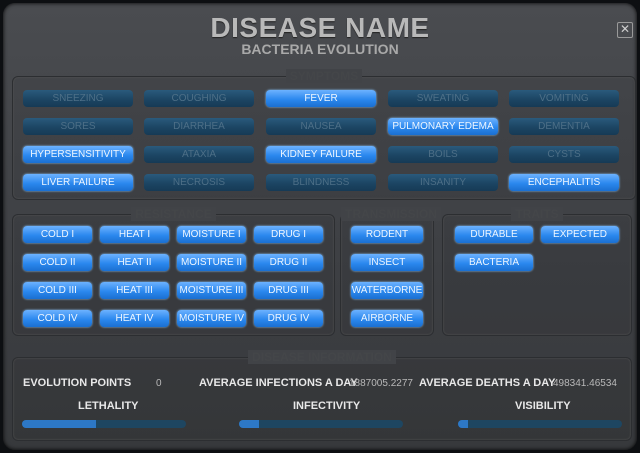 Image resolution: width=640 pixels, height=453 pixels. What do you see at coordinates (78, 98) in the screenshot?
I see `symptom-sneezing-button: SNEEZING` at bounding box center [78, 98].